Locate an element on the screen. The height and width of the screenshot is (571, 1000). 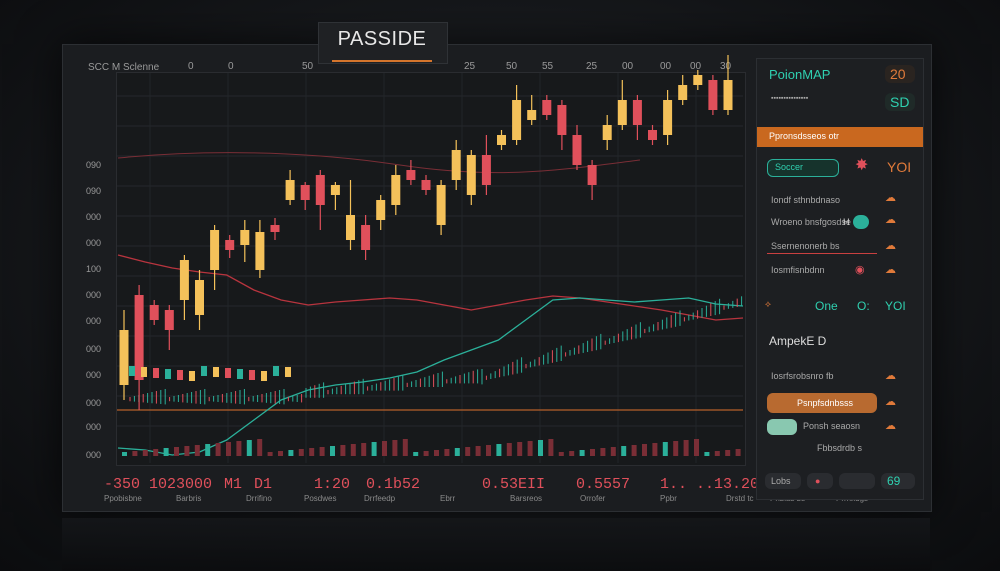
panel-badge-20: 20 is located at coordinates (898, 74).